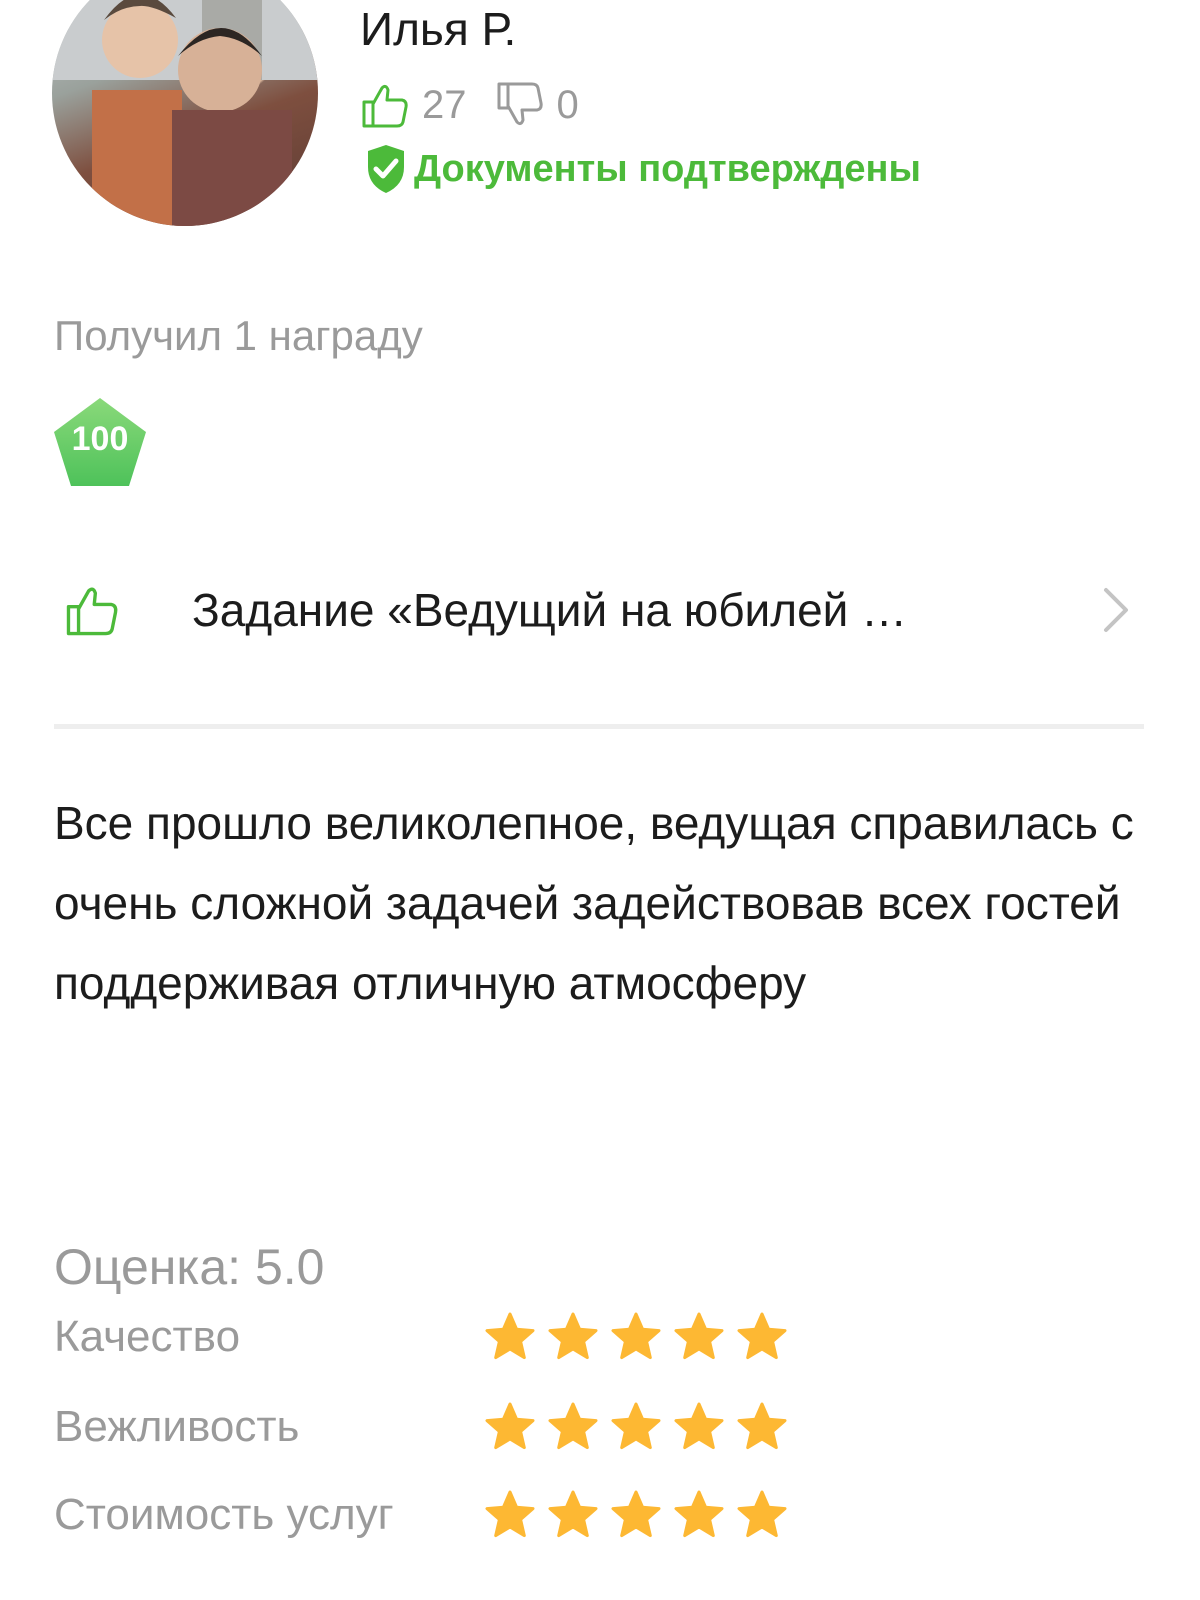 This screenshot has width=1200, height=1600. I want to click on avatar, so click(185, 113).